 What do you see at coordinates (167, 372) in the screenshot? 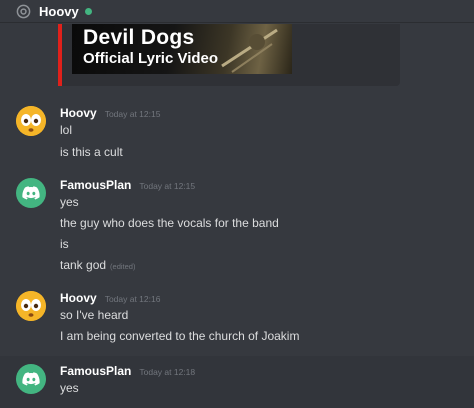
I see `timestamp: Today at 12:18` at bounding box center [167, 372].